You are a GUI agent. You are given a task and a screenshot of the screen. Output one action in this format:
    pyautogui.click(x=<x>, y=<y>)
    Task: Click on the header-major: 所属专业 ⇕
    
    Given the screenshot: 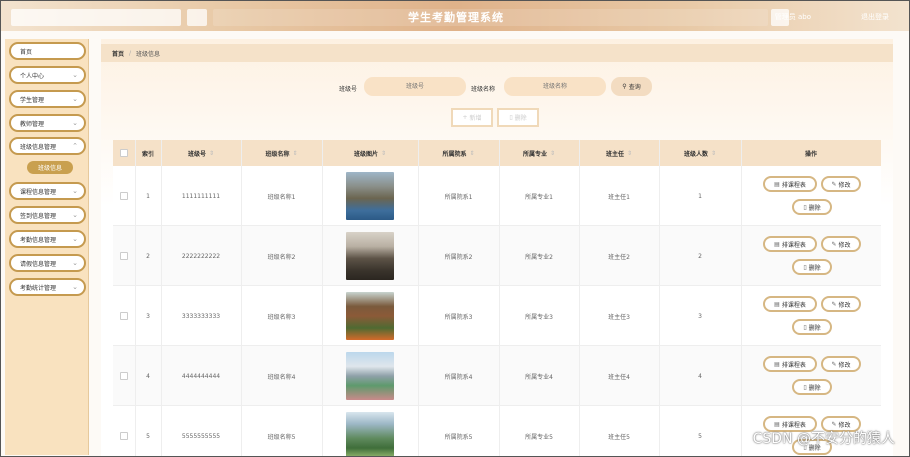 What is the action you would take?
    pyautogui.click(x=539, y=153)
    